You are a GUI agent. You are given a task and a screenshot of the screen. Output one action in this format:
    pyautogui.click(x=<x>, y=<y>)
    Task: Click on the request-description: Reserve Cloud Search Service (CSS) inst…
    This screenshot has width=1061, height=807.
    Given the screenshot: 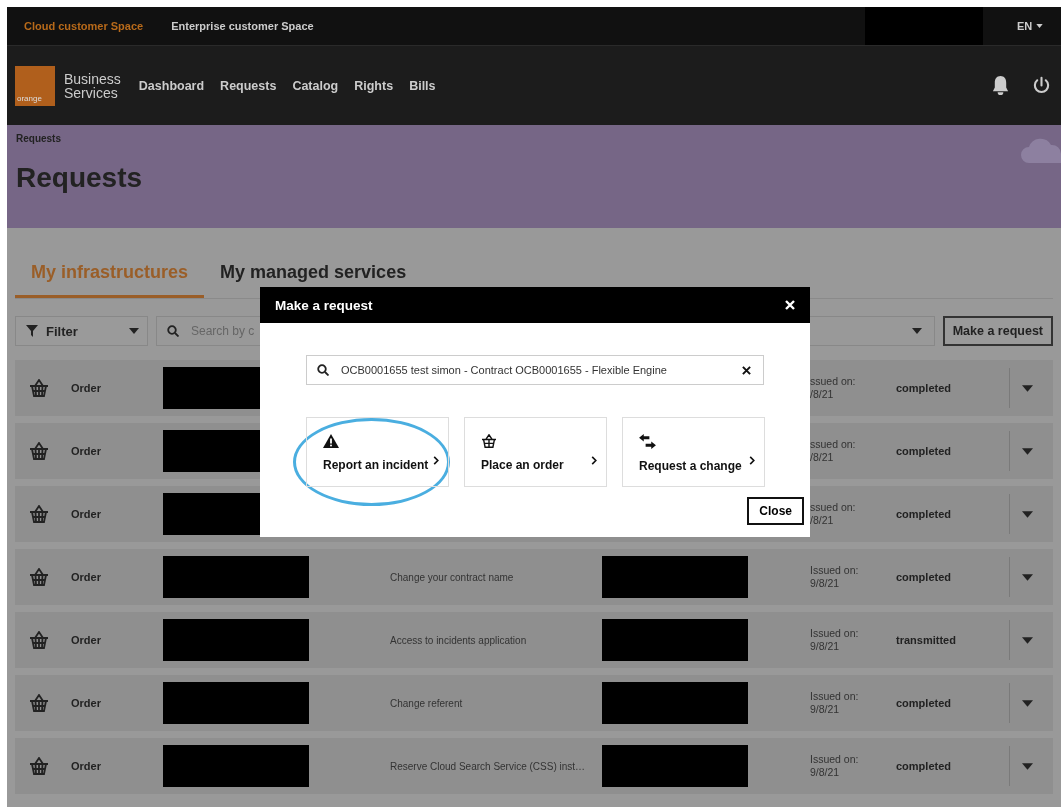 What is the action you would take?
    pyautogui.click(x=488, y=766)
    